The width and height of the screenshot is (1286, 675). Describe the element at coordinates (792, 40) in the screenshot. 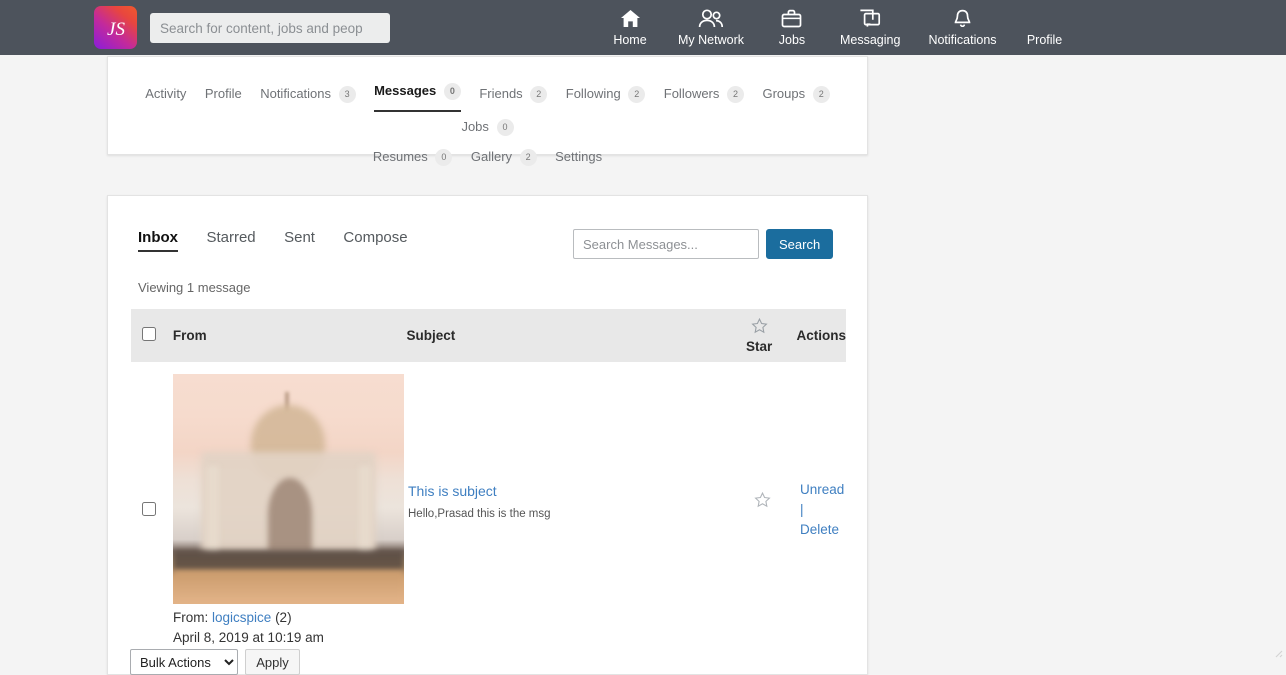

I see `nav-label-jobs: Jobs` at that location.